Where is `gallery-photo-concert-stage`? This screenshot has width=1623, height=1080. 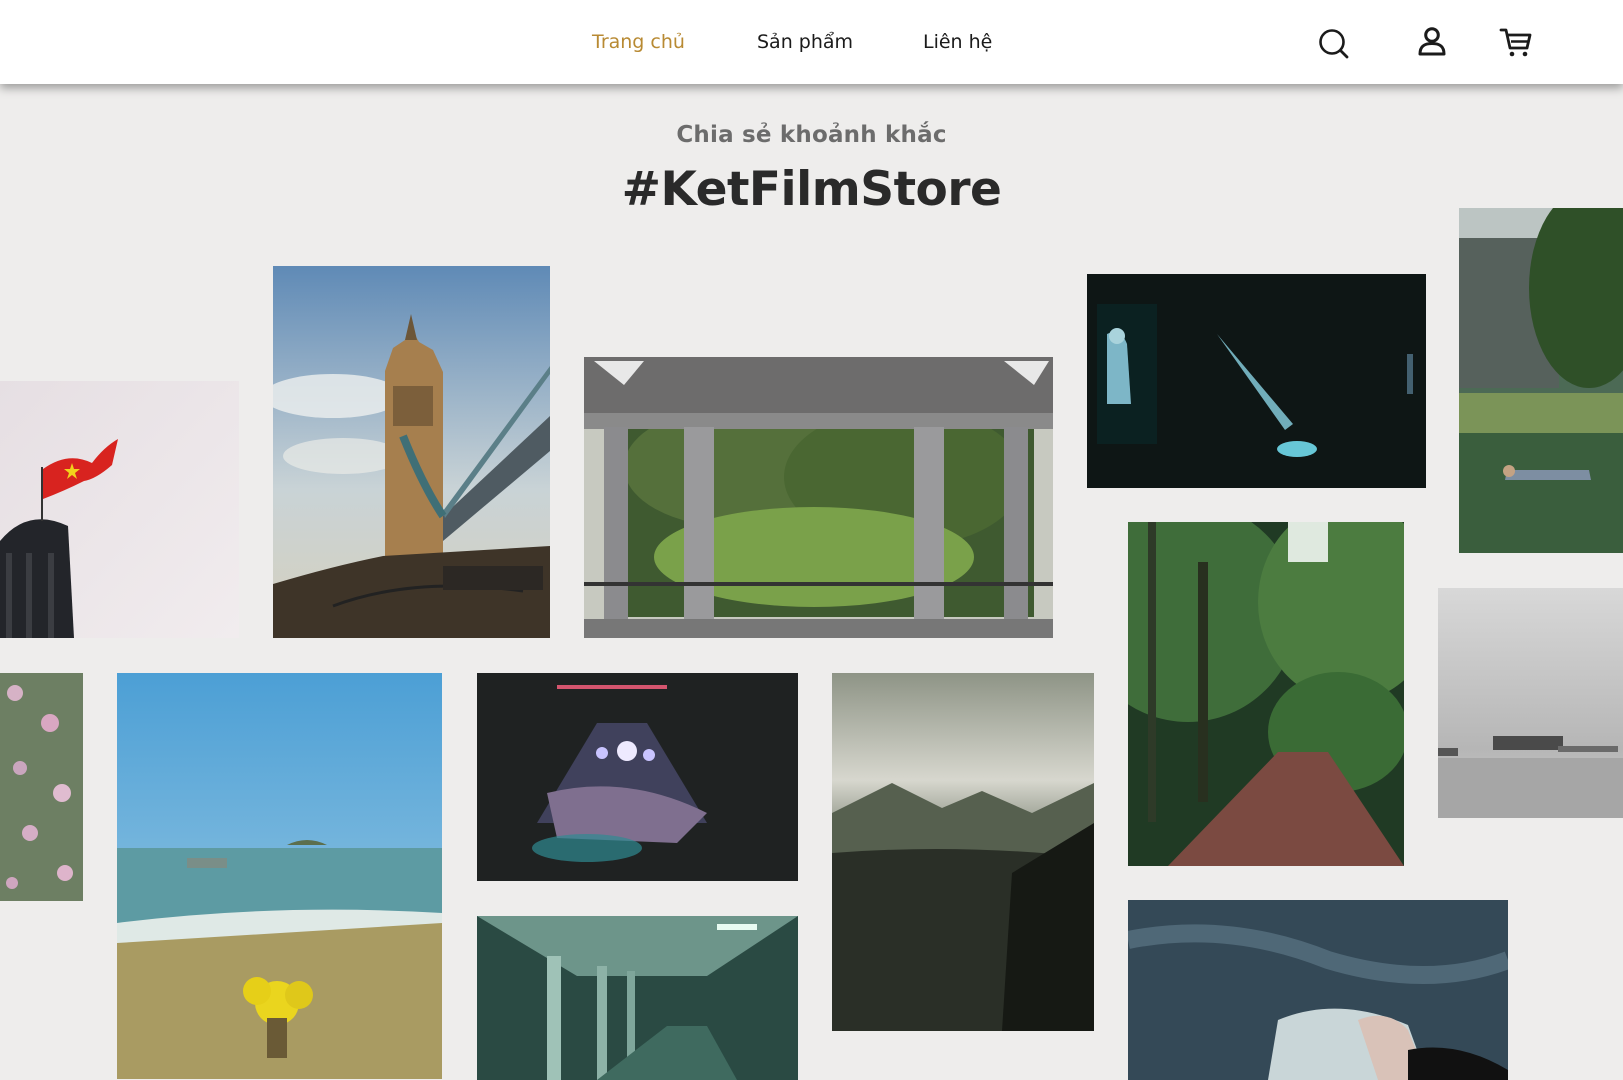
gallery-photo-concert-stage is located at coordinates (637, 777).